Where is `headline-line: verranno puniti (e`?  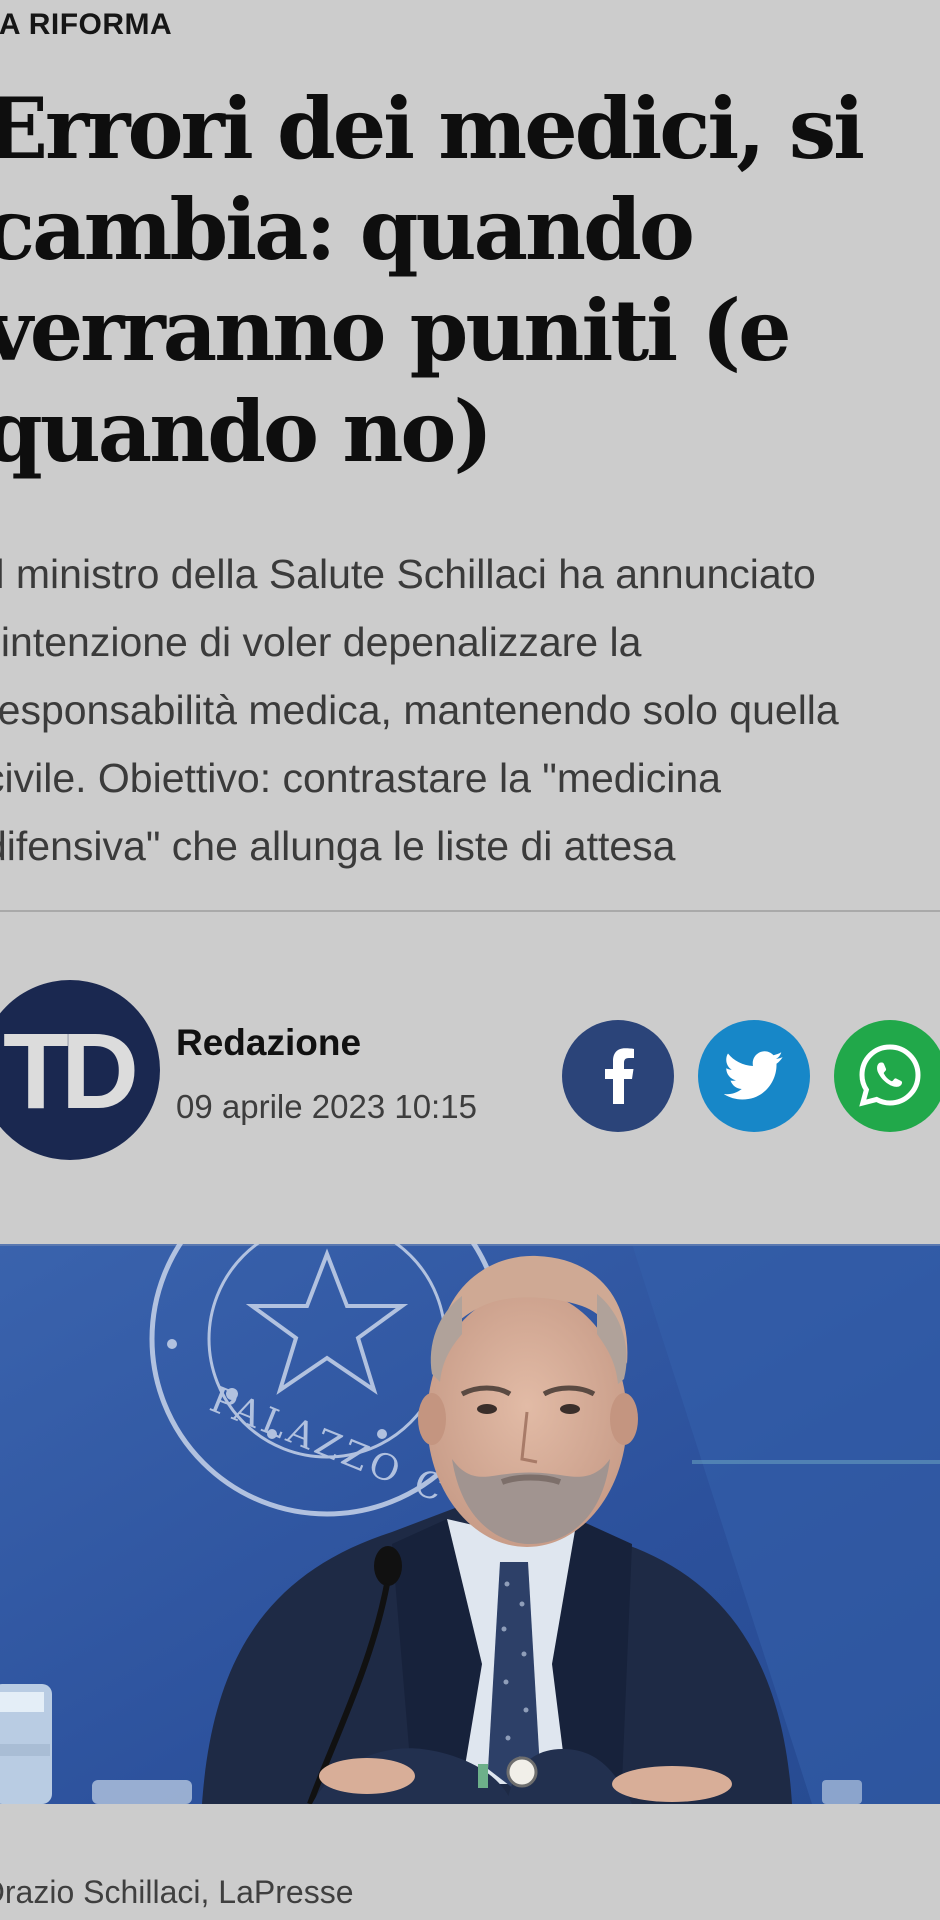
headline-line: verranno puniti (e is located at coordinates (396, 330).